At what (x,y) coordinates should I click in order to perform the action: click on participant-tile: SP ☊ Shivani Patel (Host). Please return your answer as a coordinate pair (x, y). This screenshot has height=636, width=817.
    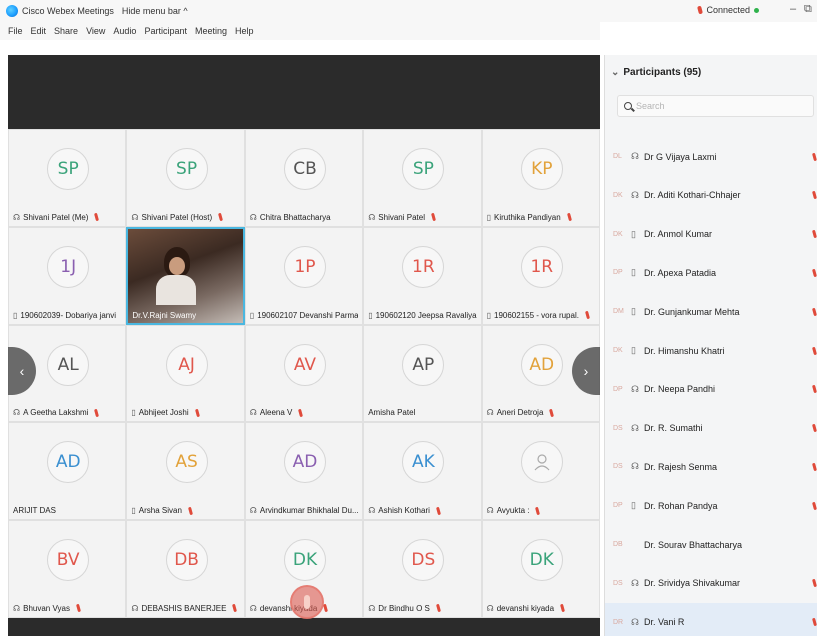
    Looking at the image, I should click on (185, 178).